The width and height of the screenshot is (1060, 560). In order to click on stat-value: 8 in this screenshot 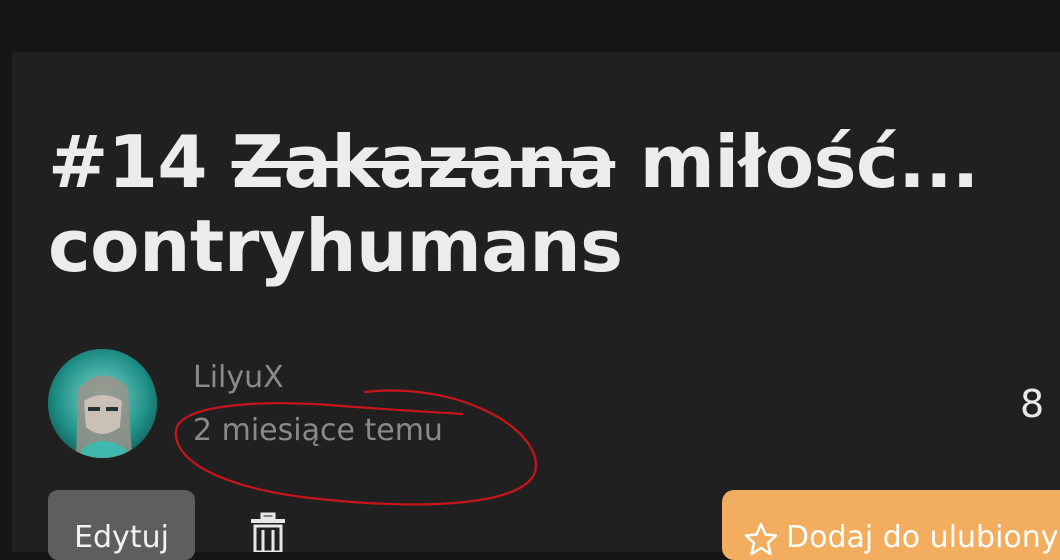, I will do `click(1032, 404)`.